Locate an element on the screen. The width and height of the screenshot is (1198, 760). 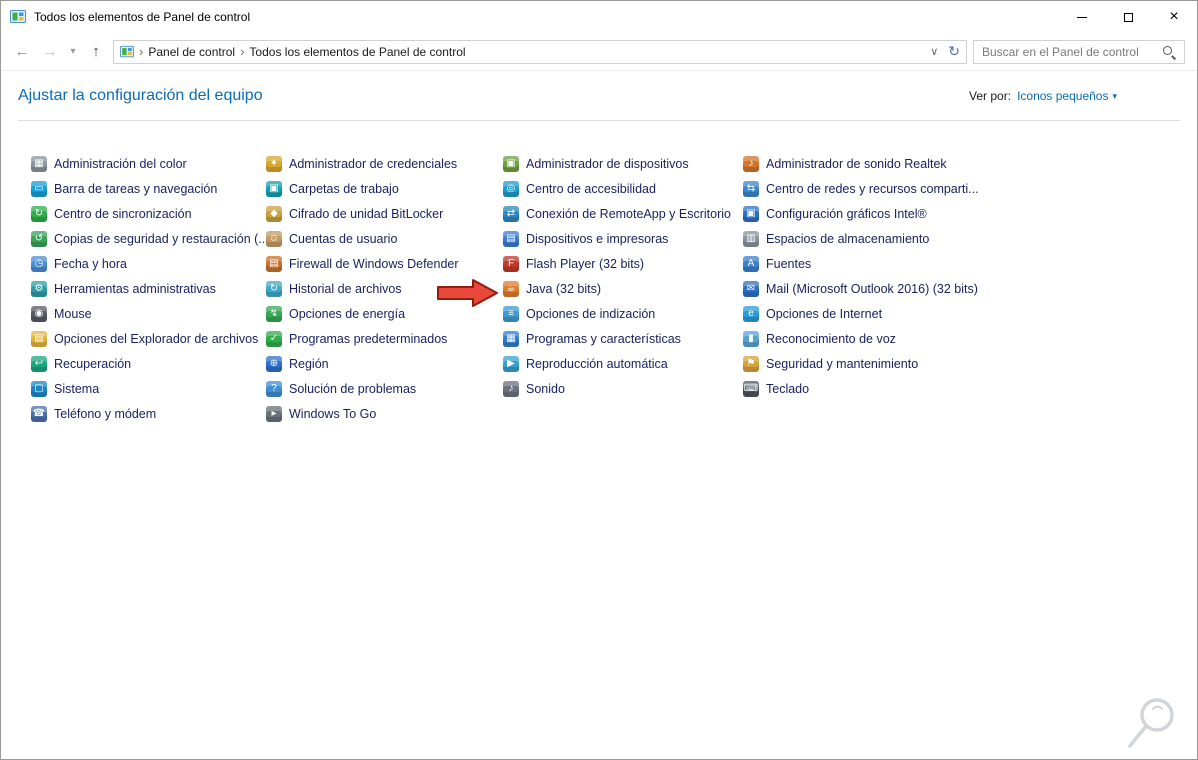
item-label: Carpetas de trabajo is located at coordinates (344, 188).